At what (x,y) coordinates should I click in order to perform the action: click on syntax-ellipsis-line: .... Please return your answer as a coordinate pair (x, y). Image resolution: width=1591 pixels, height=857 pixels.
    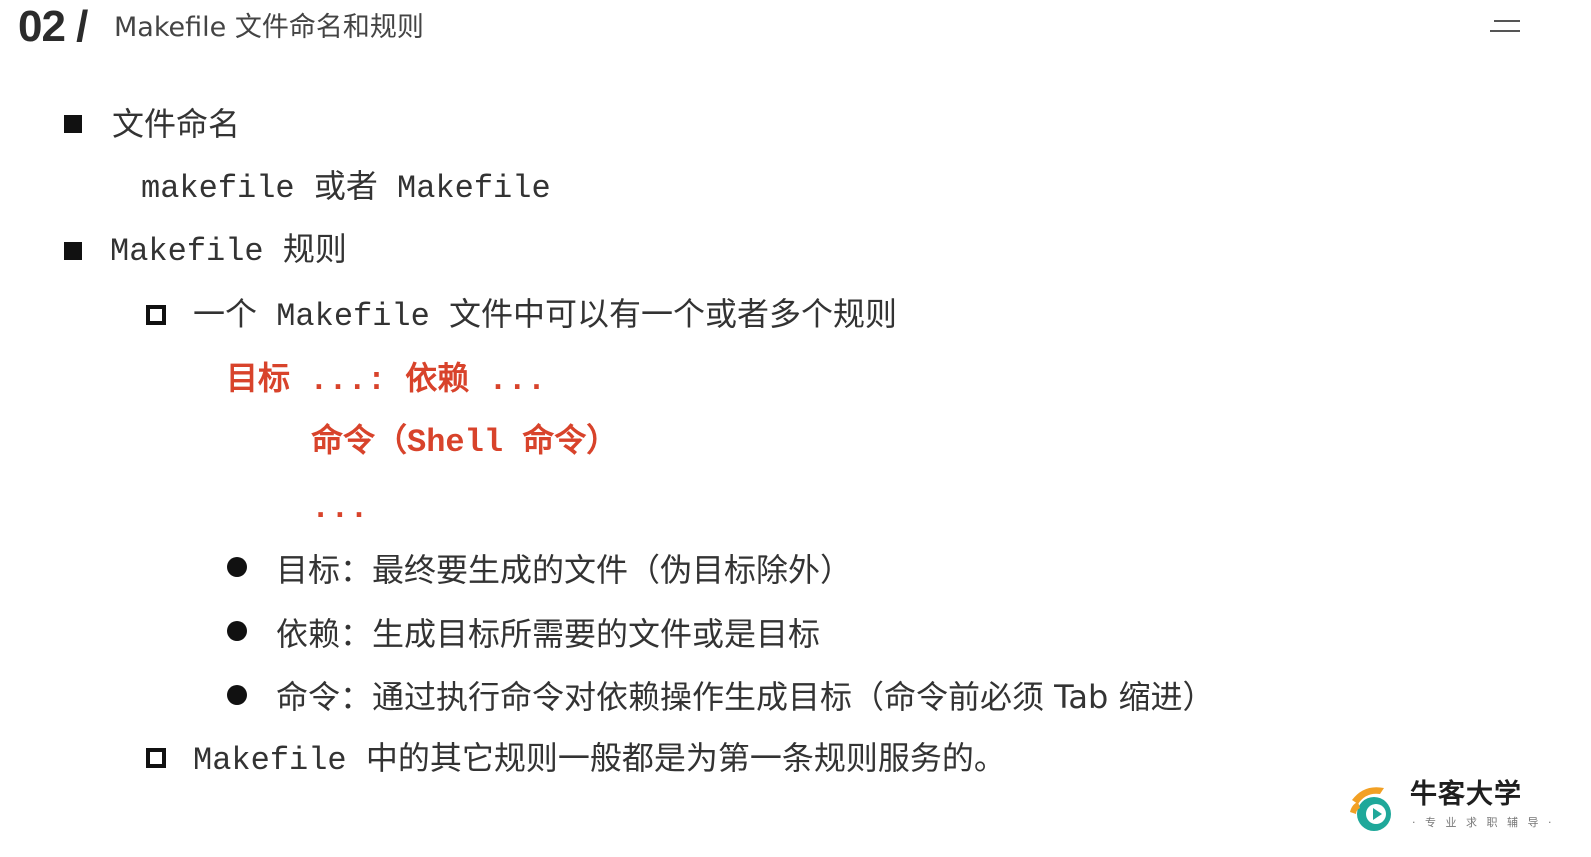
    Looking at the image, I should click on (340, 508).